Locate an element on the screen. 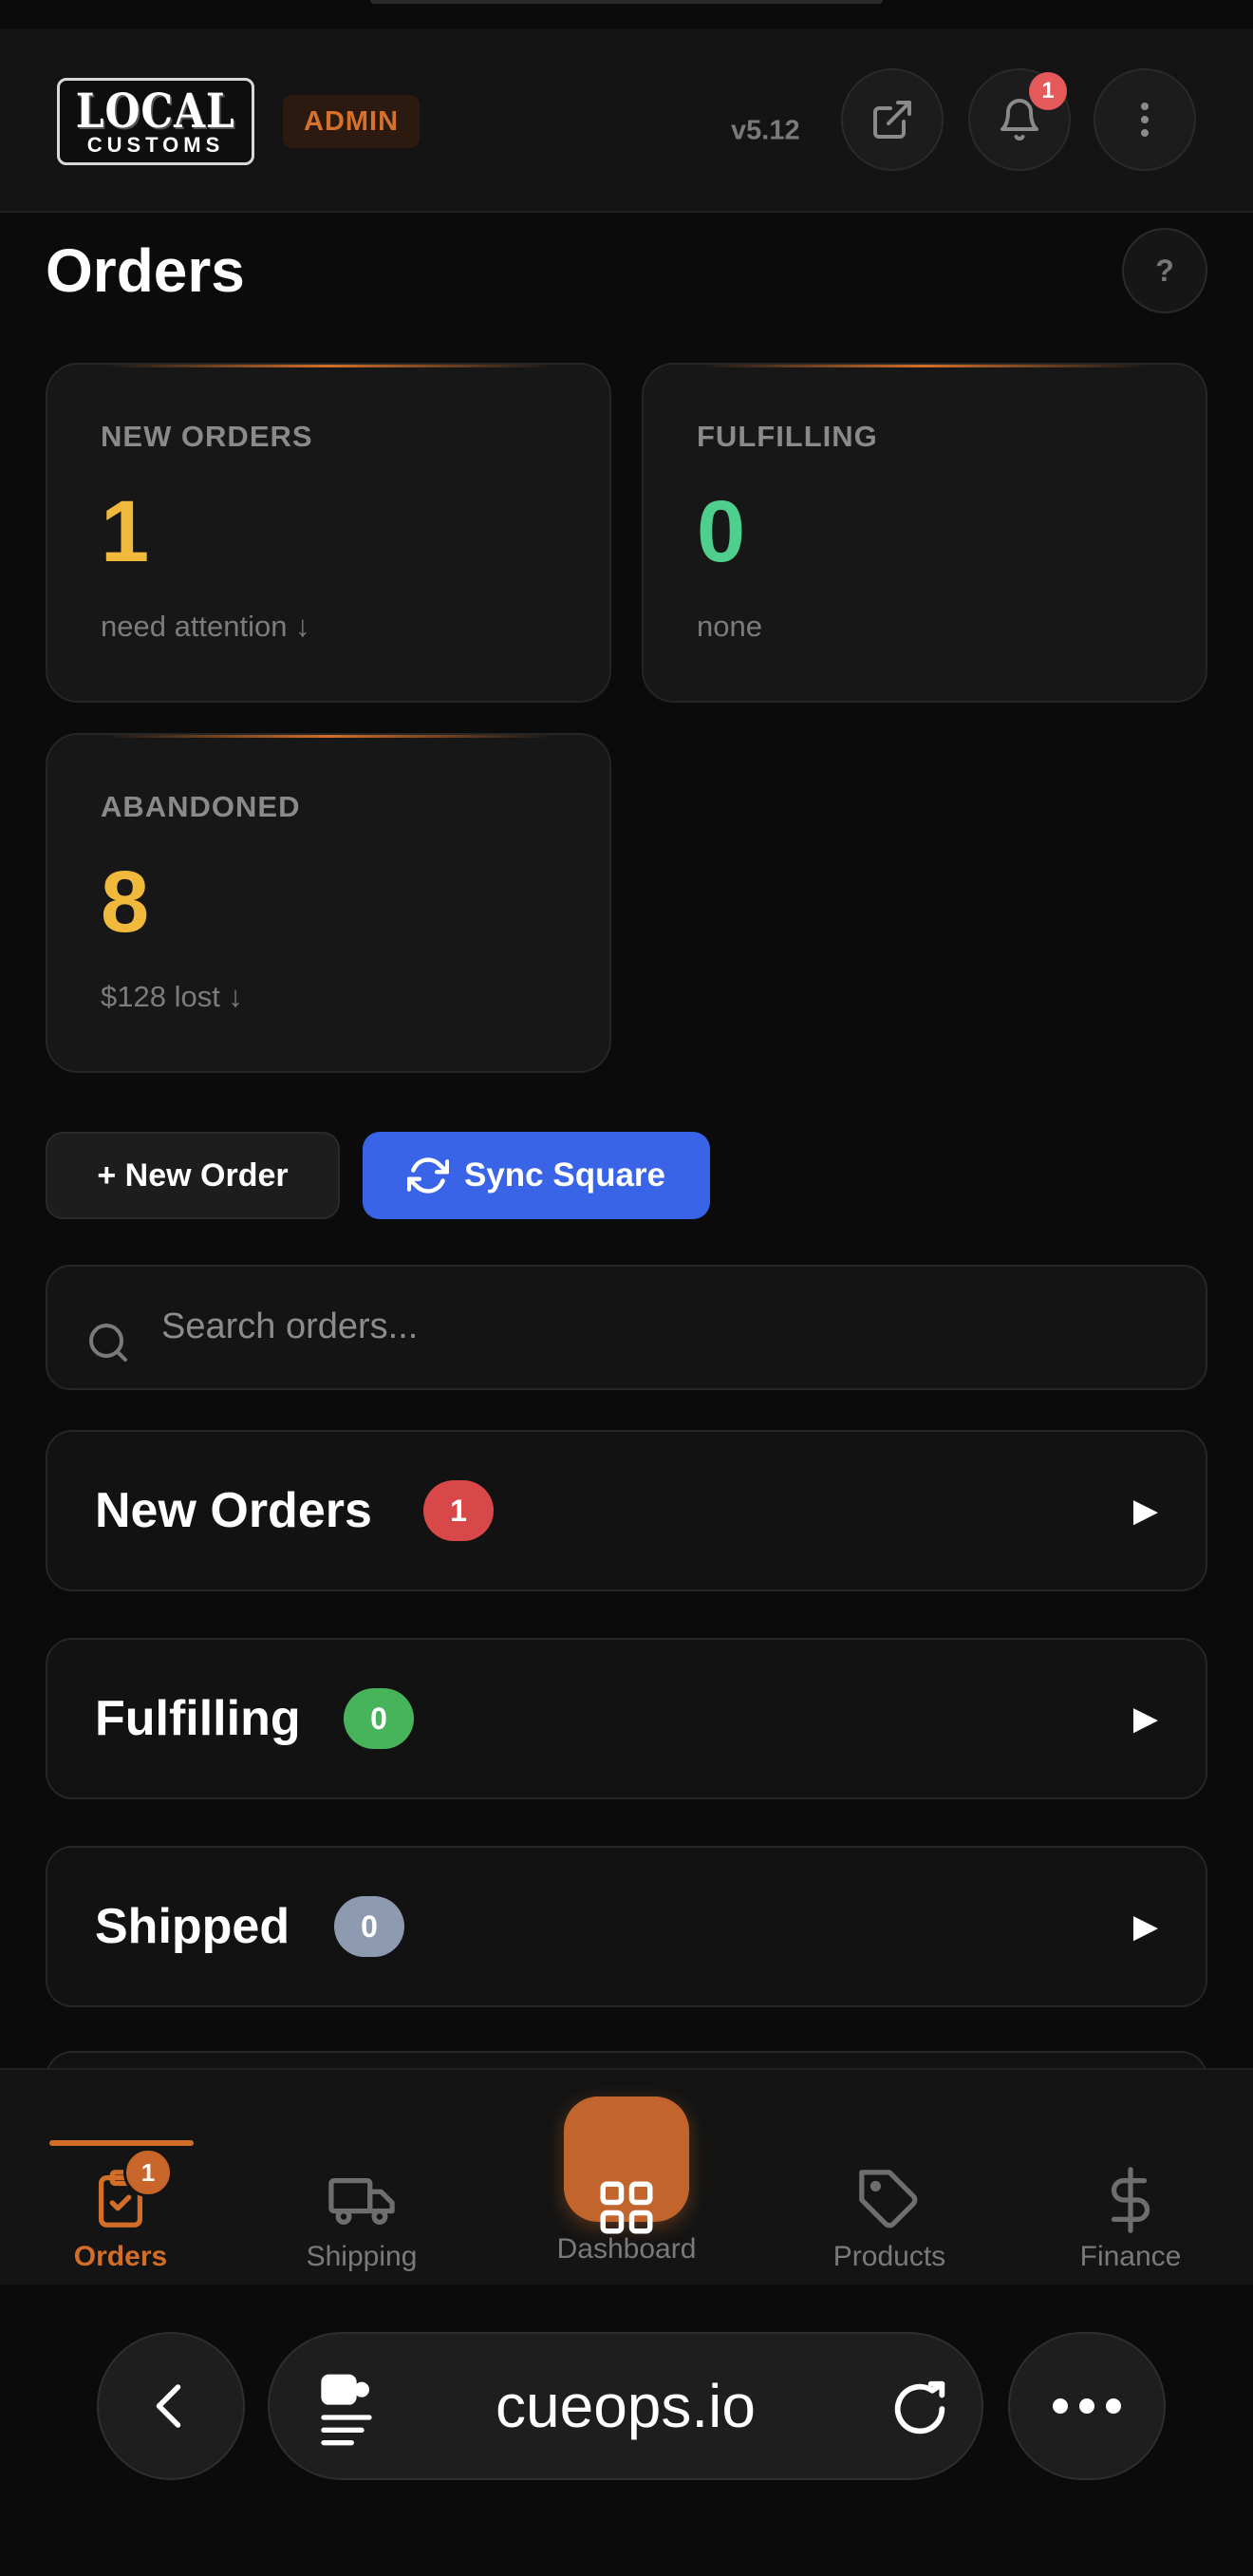 This screenshot has height=2576, width=1253. tab-label: Products is located at coordinates (889, 2256).